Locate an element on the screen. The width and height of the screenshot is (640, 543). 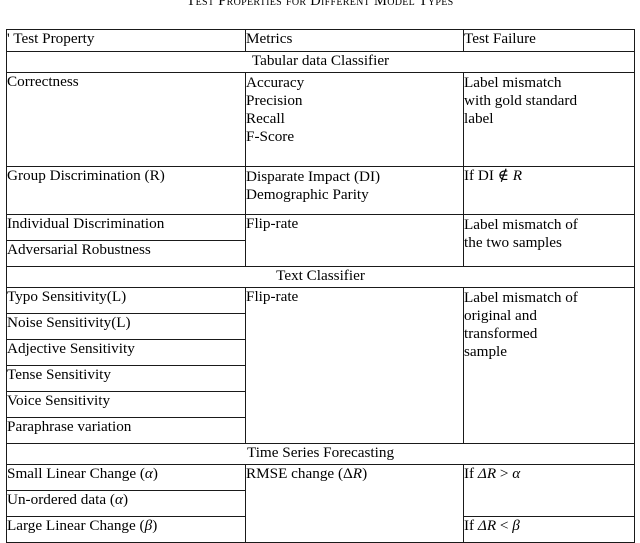
failure-var-r: R is located at coordinates (517, 175).